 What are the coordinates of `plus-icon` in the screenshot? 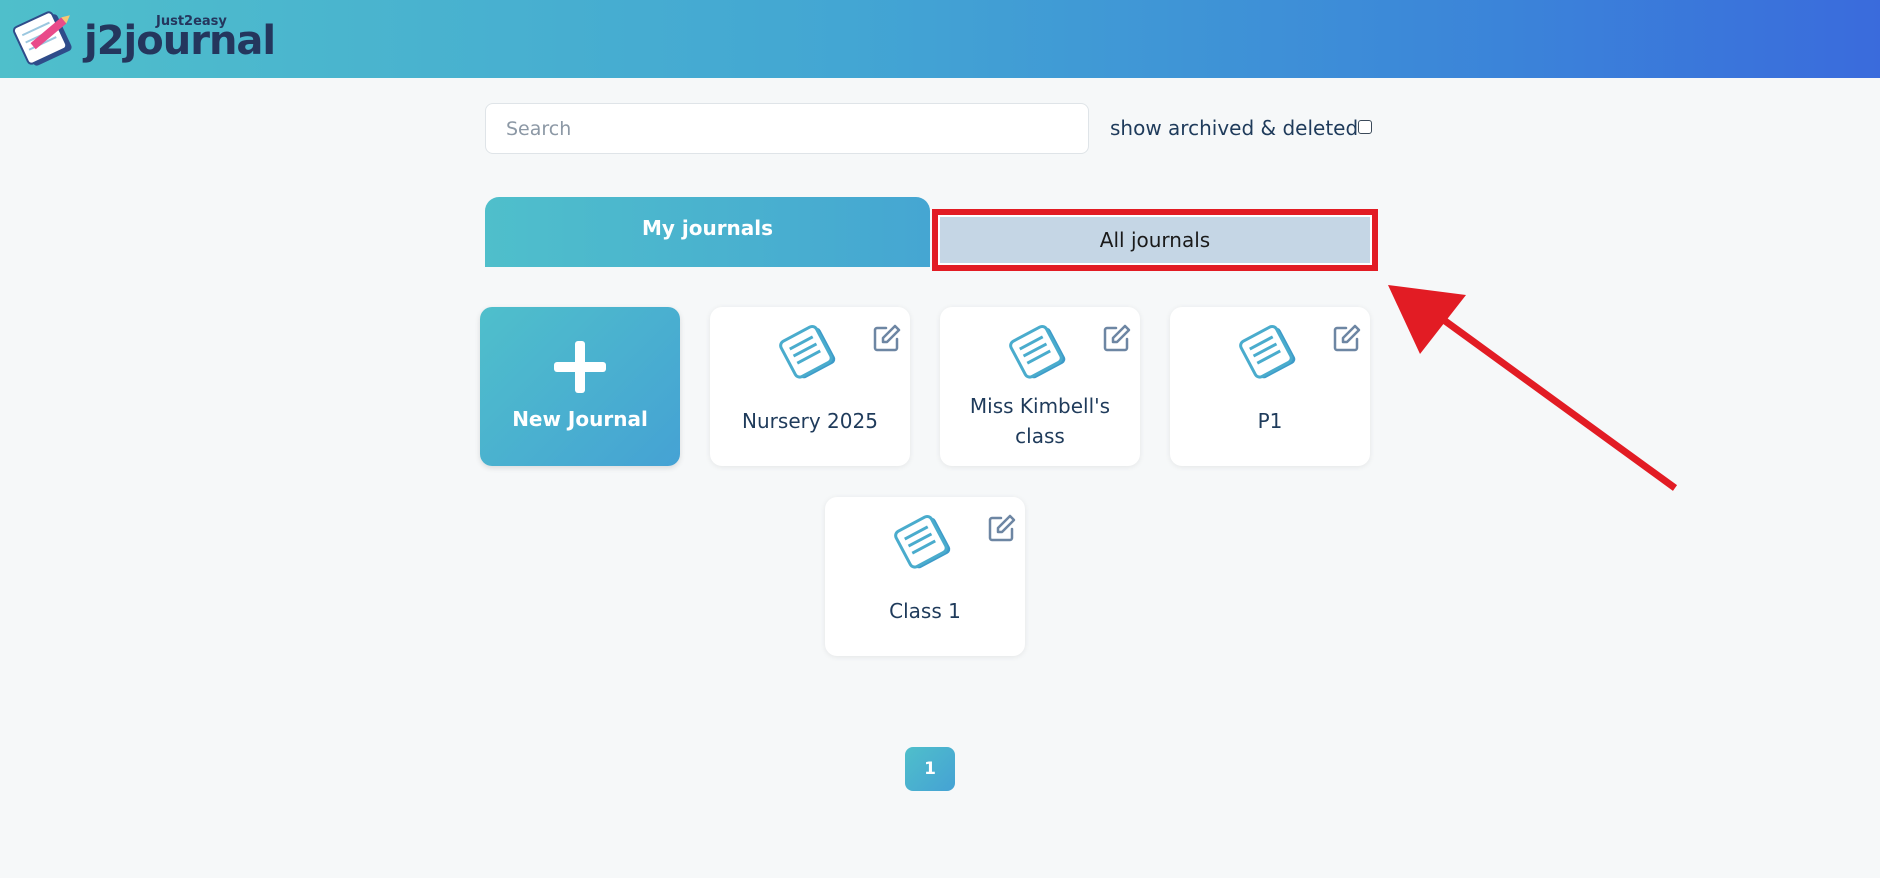 It's located at (580, 367).